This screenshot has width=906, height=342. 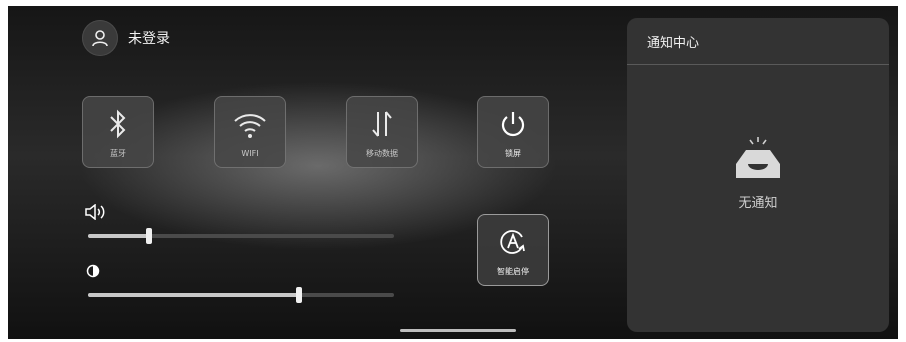 What do you see at coordinates (119, 236) in the screenshot?
I see `volume-fill` at bounding box center [119, 236].